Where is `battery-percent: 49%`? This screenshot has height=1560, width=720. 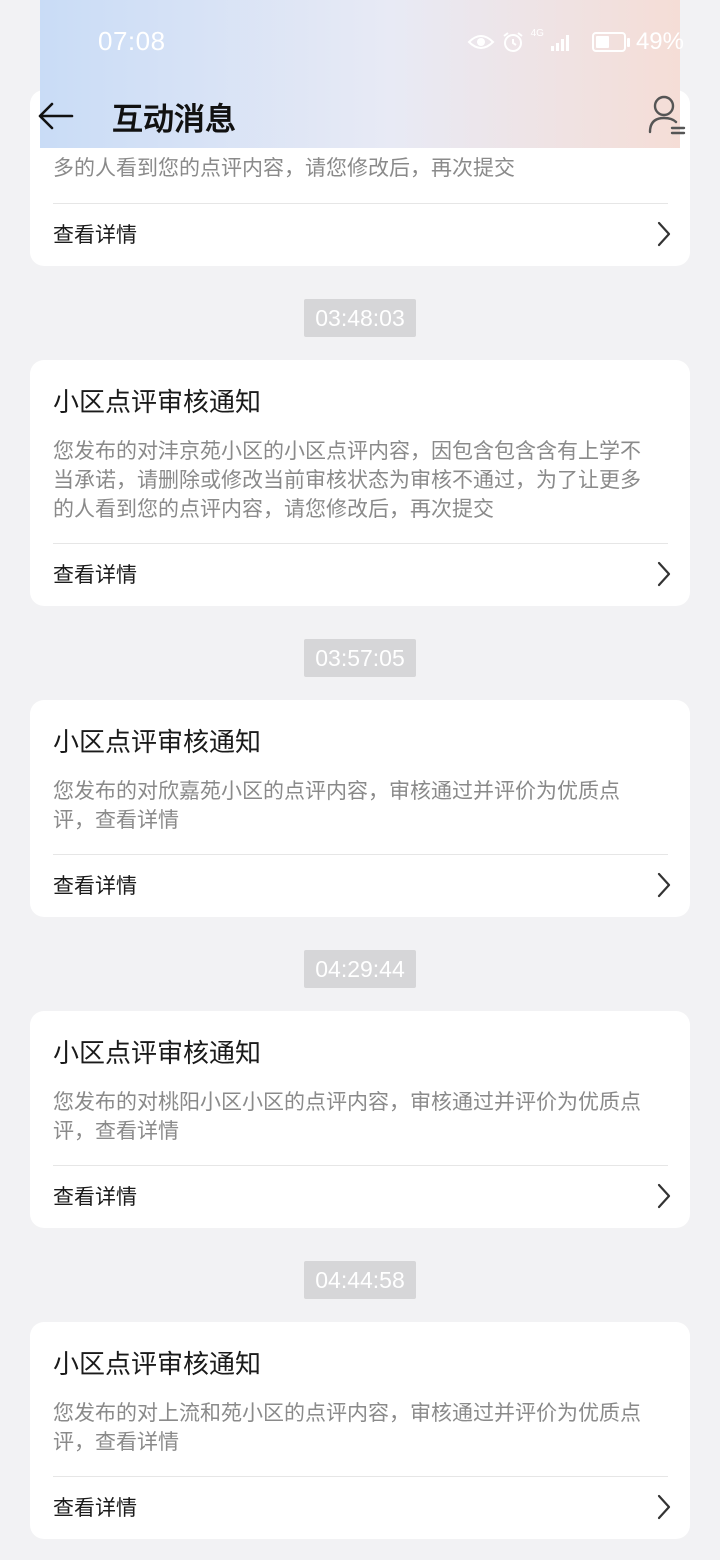 battery-percent: 49% is located at coordinates (659, 41).